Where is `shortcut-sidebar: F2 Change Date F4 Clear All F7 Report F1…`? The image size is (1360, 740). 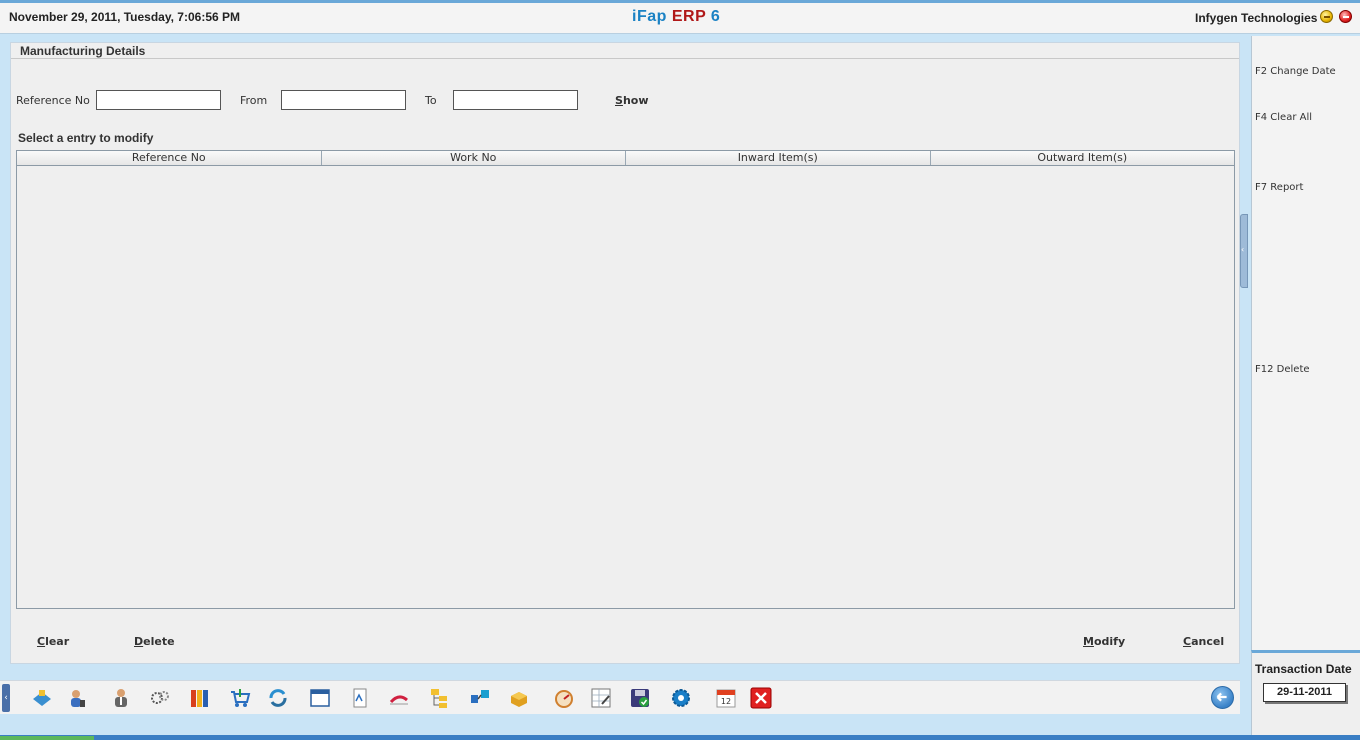 shortcut-sidebar: F2 Change Date F4 Clear All F7 Report F1… is located at coordinates (1305, 343).